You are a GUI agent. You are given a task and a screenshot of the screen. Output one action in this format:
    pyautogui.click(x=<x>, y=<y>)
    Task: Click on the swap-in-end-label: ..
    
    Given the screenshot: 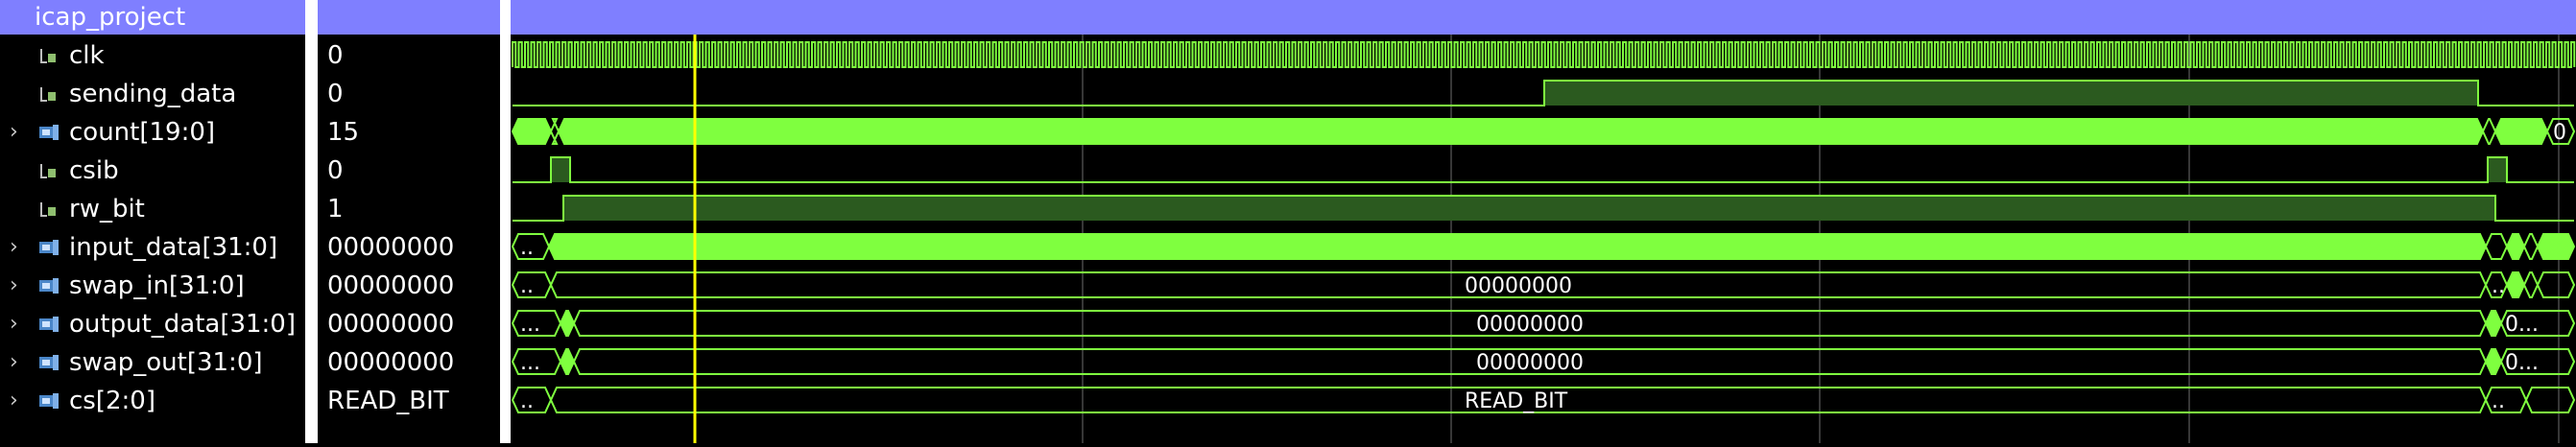 What is the action you would take?
    pyautogui.click(x=2498, y=286)
    